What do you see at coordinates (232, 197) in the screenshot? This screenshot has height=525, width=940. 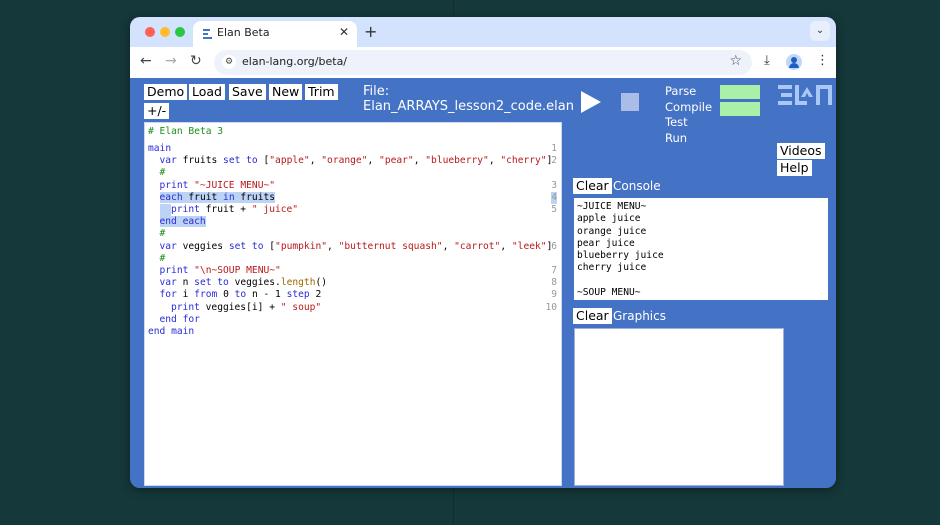 I see `code-token: in` at bounding box center [232, 197].